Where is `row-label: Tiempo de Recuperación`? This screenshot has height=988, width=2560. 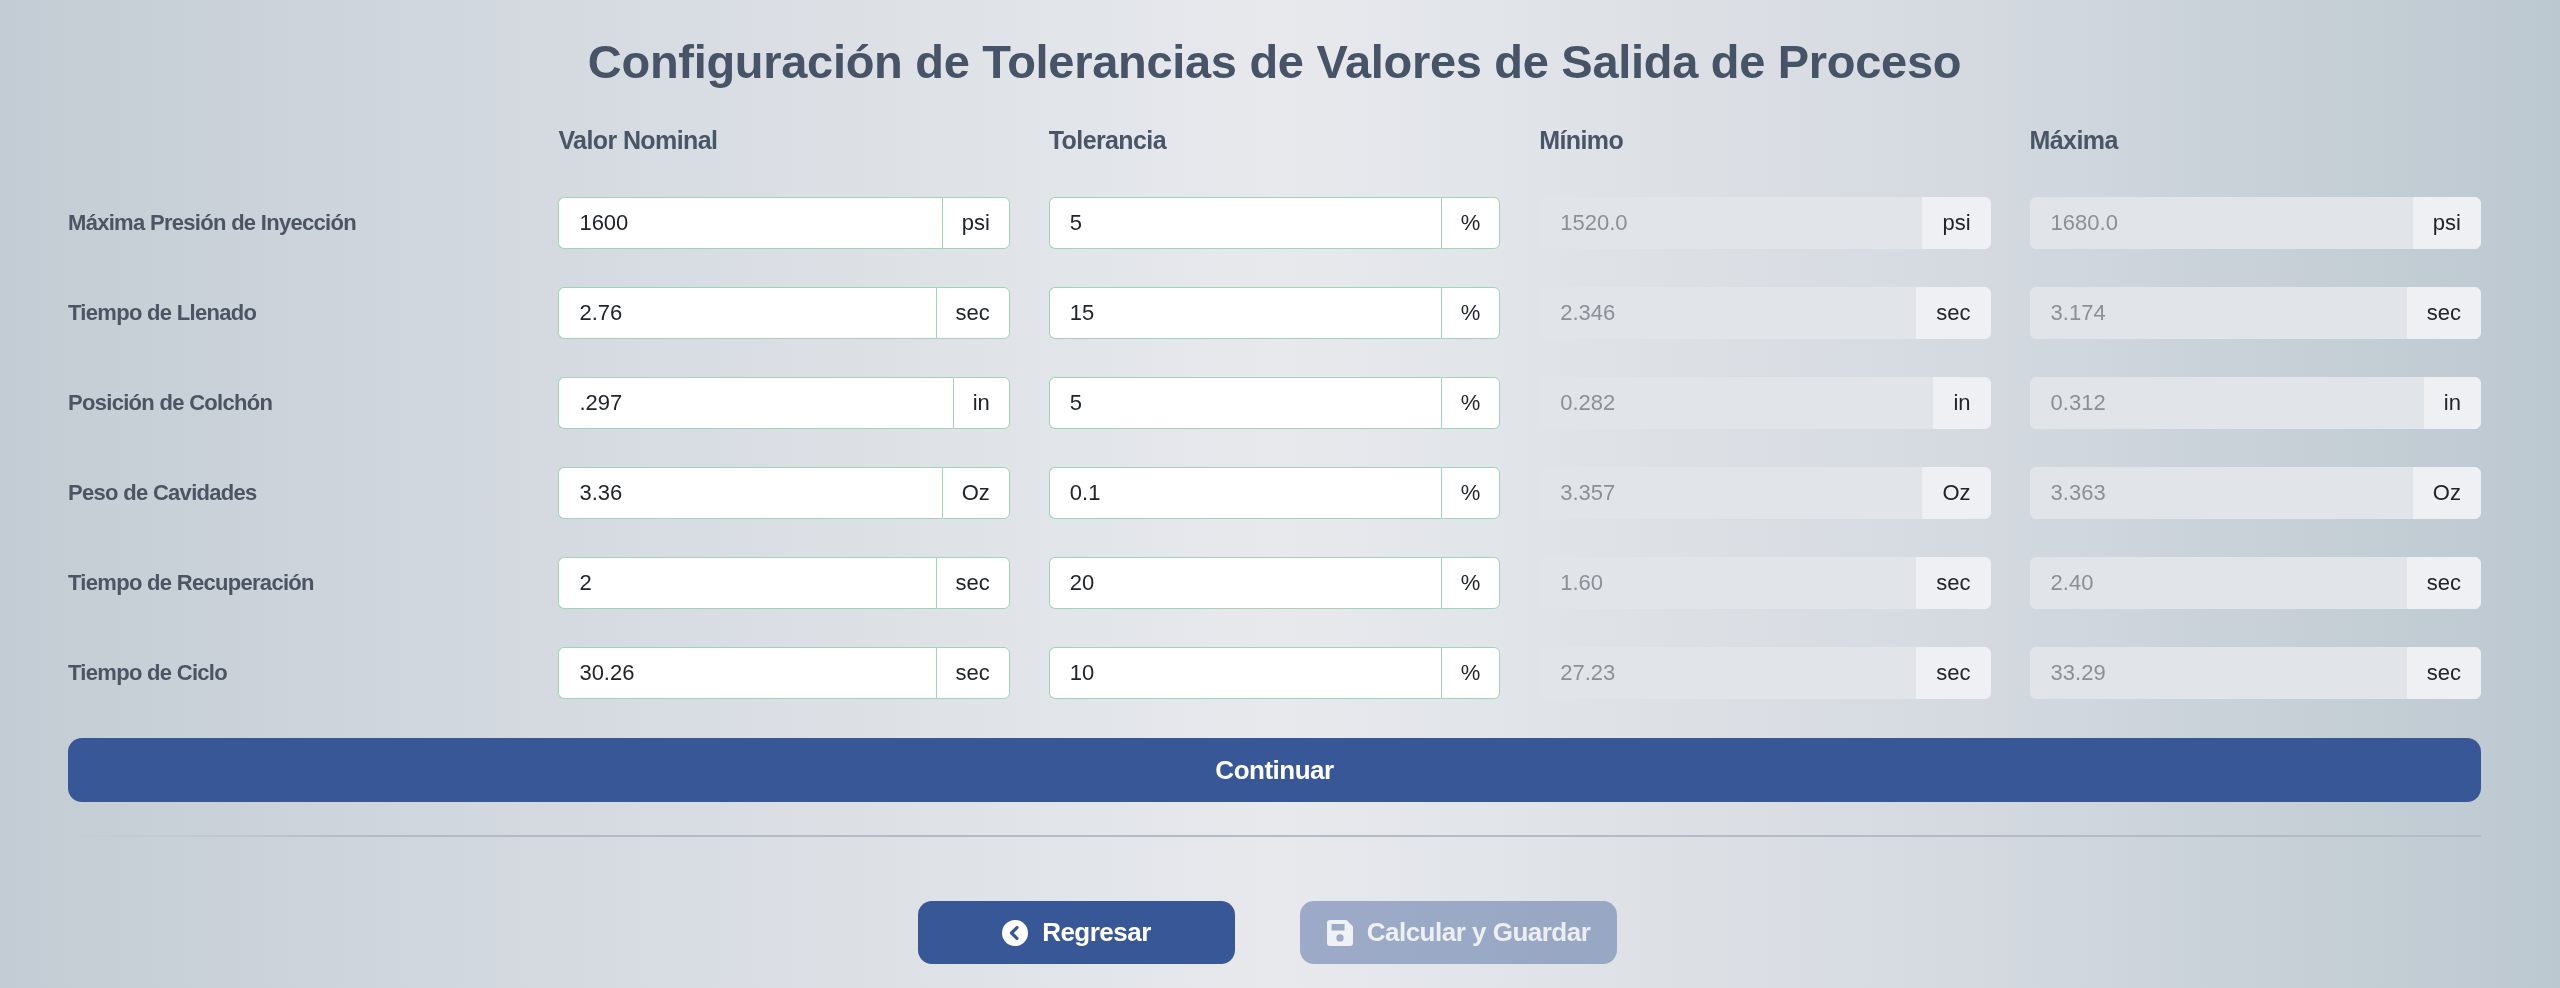 row-label: Tiempo de Recuperación is located at coordinates (191, 583).